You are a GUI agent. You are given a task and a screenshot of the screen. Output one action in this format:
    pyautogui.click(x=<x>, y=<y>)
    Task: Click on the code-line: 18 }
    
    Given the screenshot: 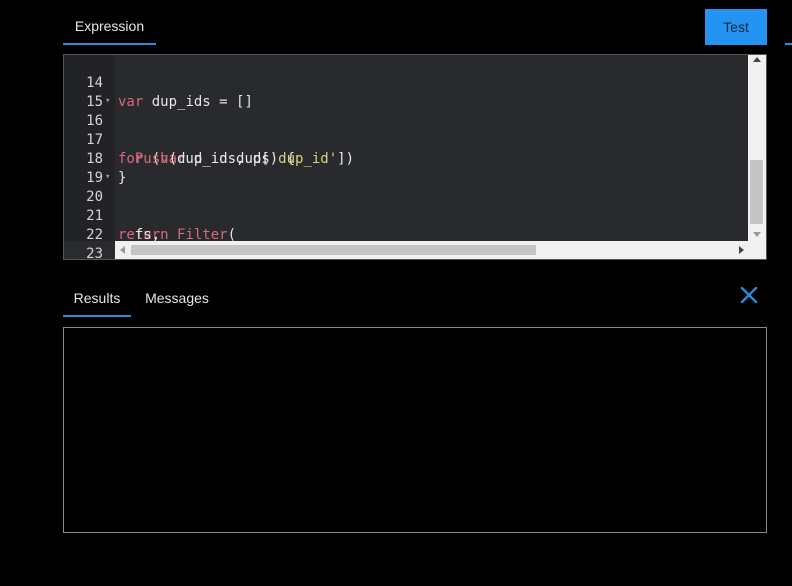 What is the action you would take?
    pyautogui.click(x=415, y=158)
    